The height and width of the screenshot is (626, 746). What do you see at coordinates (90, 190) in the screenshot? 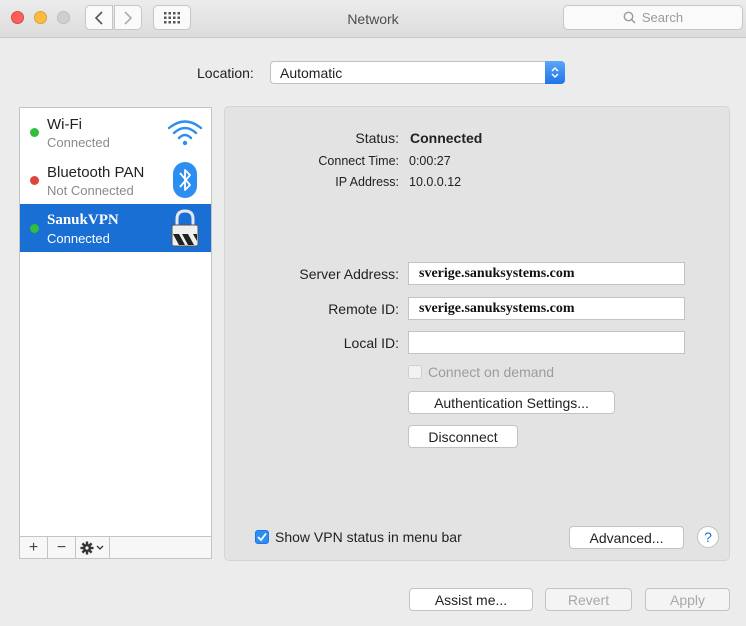
I see `service-status: Not Connected` at bounding box center [90, 190].